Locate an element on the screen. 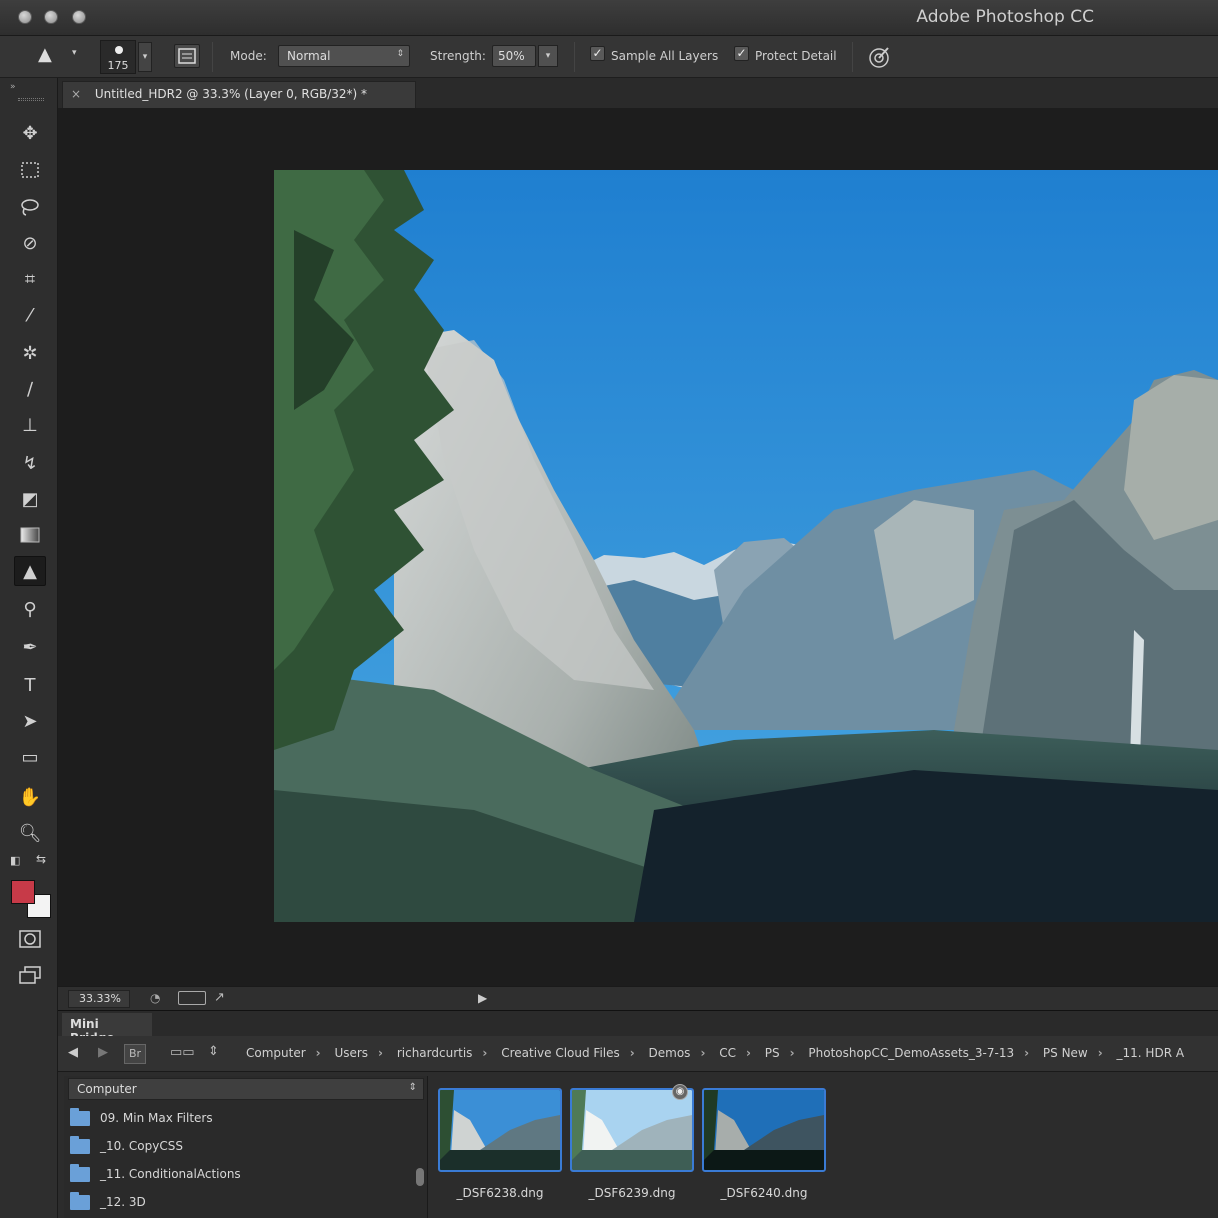  lasso-tool-icon is located at coordinates (30, 207).